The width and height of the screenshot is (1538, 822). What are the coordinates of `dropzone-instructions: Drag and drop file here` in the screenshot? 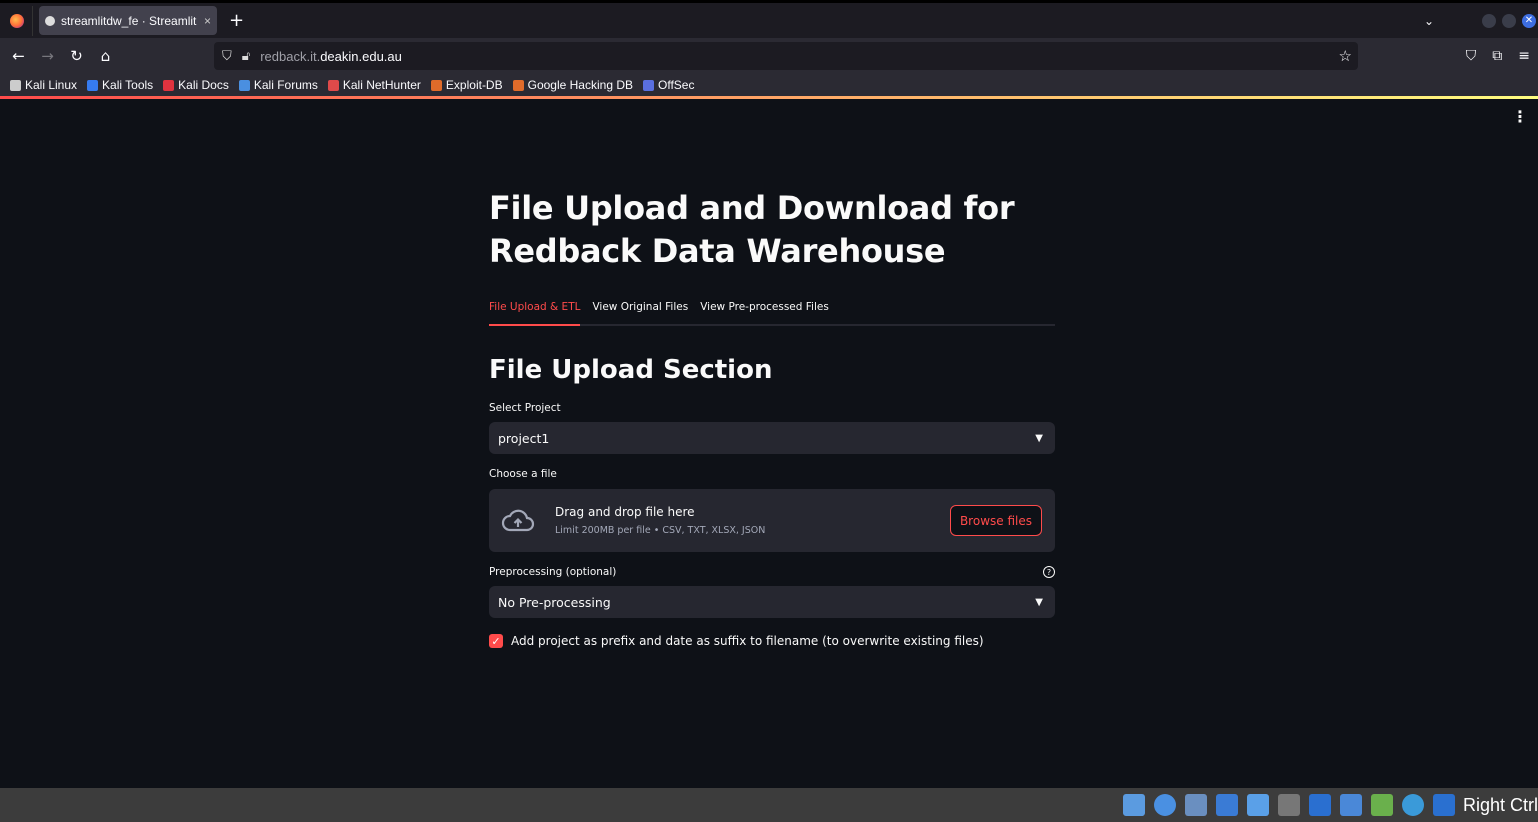 It's located at (625, 512).